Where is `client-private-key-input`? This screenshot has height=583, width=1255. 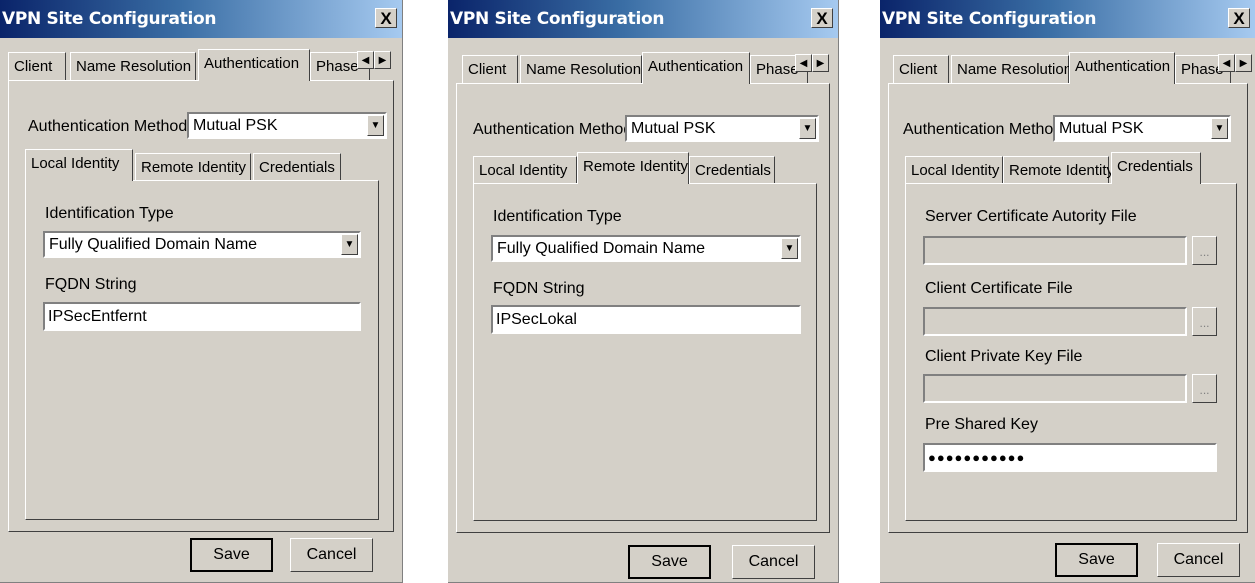
client-private-key-input is located at coordinates (1055, 388).